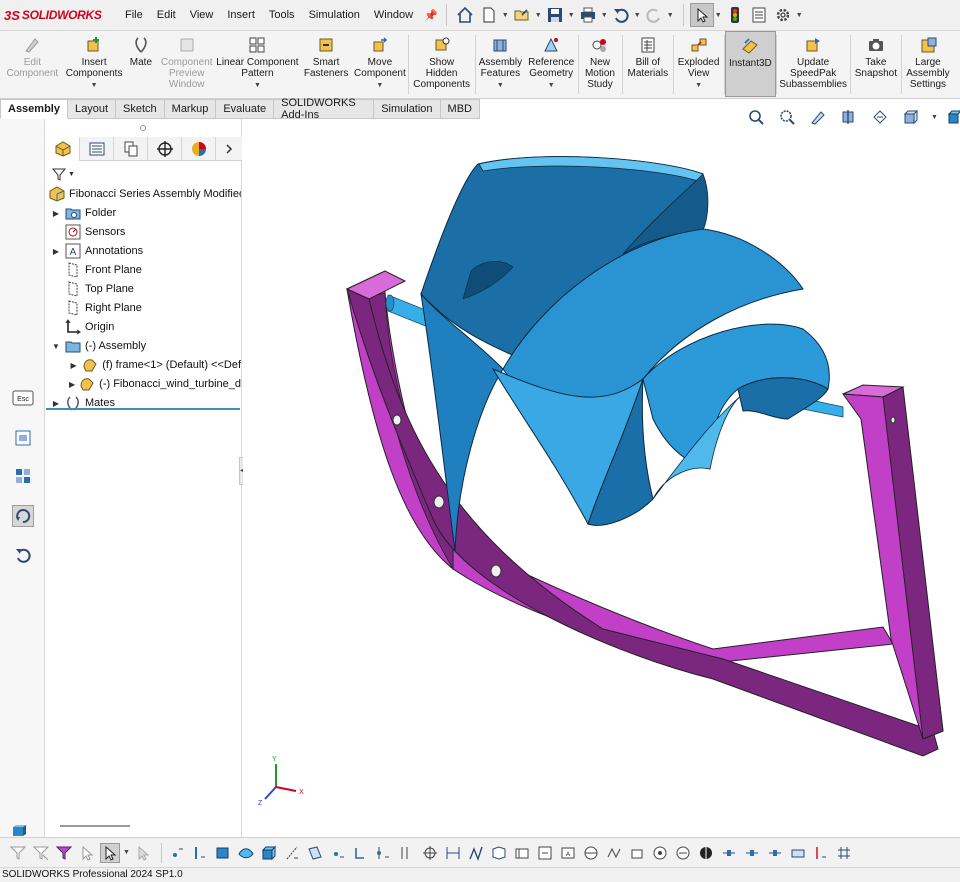 Image resolution: width=960 pixels, height=882 pixels. Describe the element at coordinates (246, 853) in the screenshot. I see `filter-surface-bodies-icon` at that location.